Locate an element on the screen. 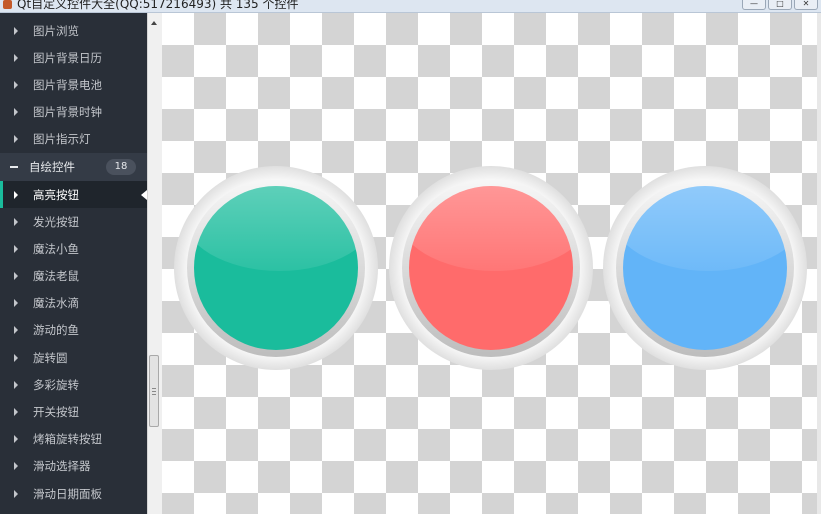 Image resolution: width=821 pixels, height=514 pixels. sidebar-item-label: 图片背景时钟 is located at coordinates (67, 112).